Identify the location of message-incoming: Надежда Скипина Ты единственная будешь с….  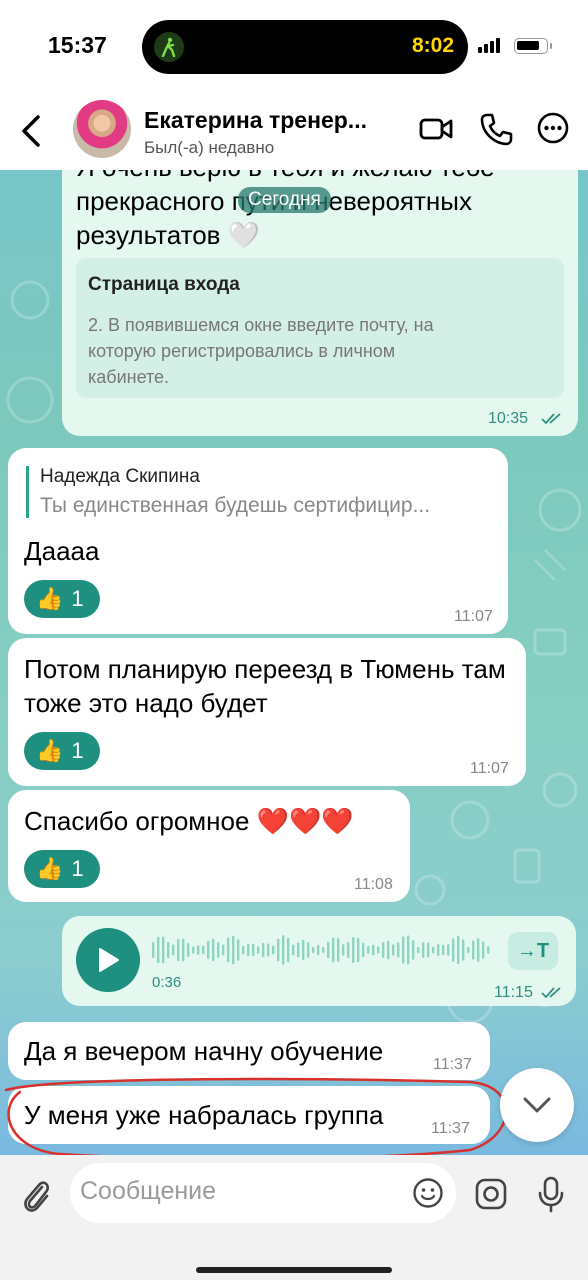
(258, 541).